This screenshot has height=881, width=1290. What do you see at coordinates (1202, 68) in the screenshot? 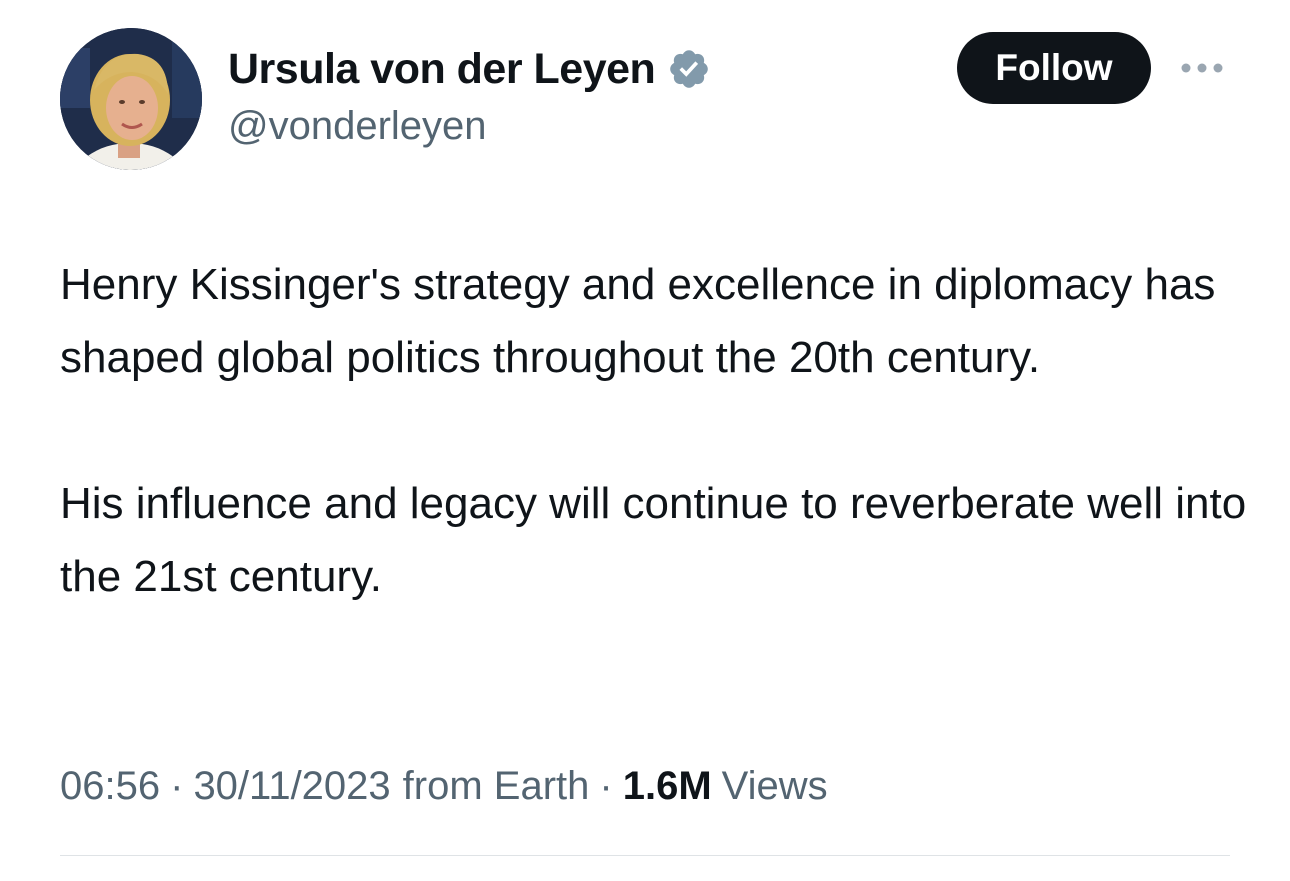
I see `more-options-icon` at bounding box center [1202, 68].